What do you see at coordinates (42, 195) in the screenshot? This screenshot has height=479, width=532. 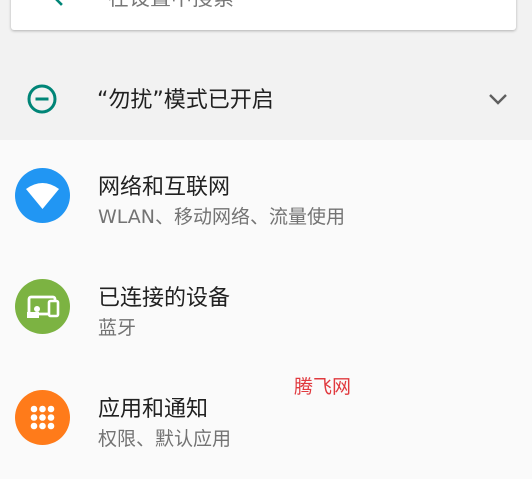 I see `wifi-icon` at bounding box center [42, 195].